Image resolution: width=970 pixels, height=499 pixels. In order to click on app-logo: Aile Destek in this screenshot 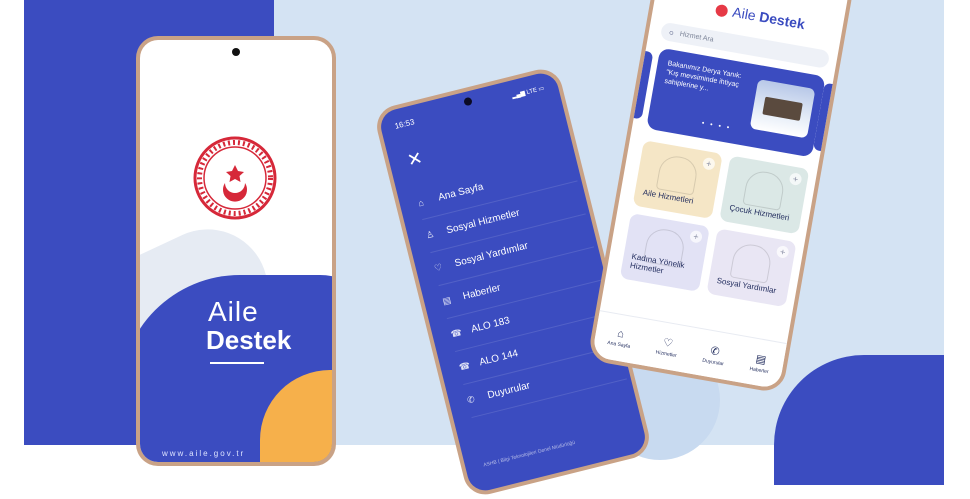, I will do `click(760, 17)`.